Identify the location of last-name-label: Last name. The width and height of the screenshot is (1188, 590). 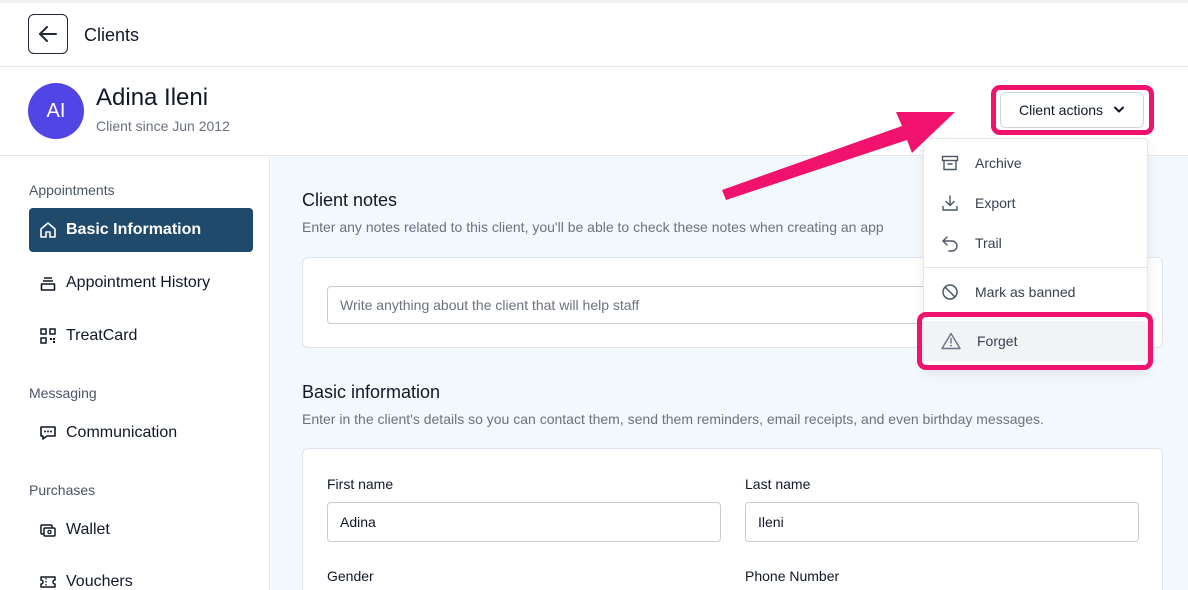
(778, 484).